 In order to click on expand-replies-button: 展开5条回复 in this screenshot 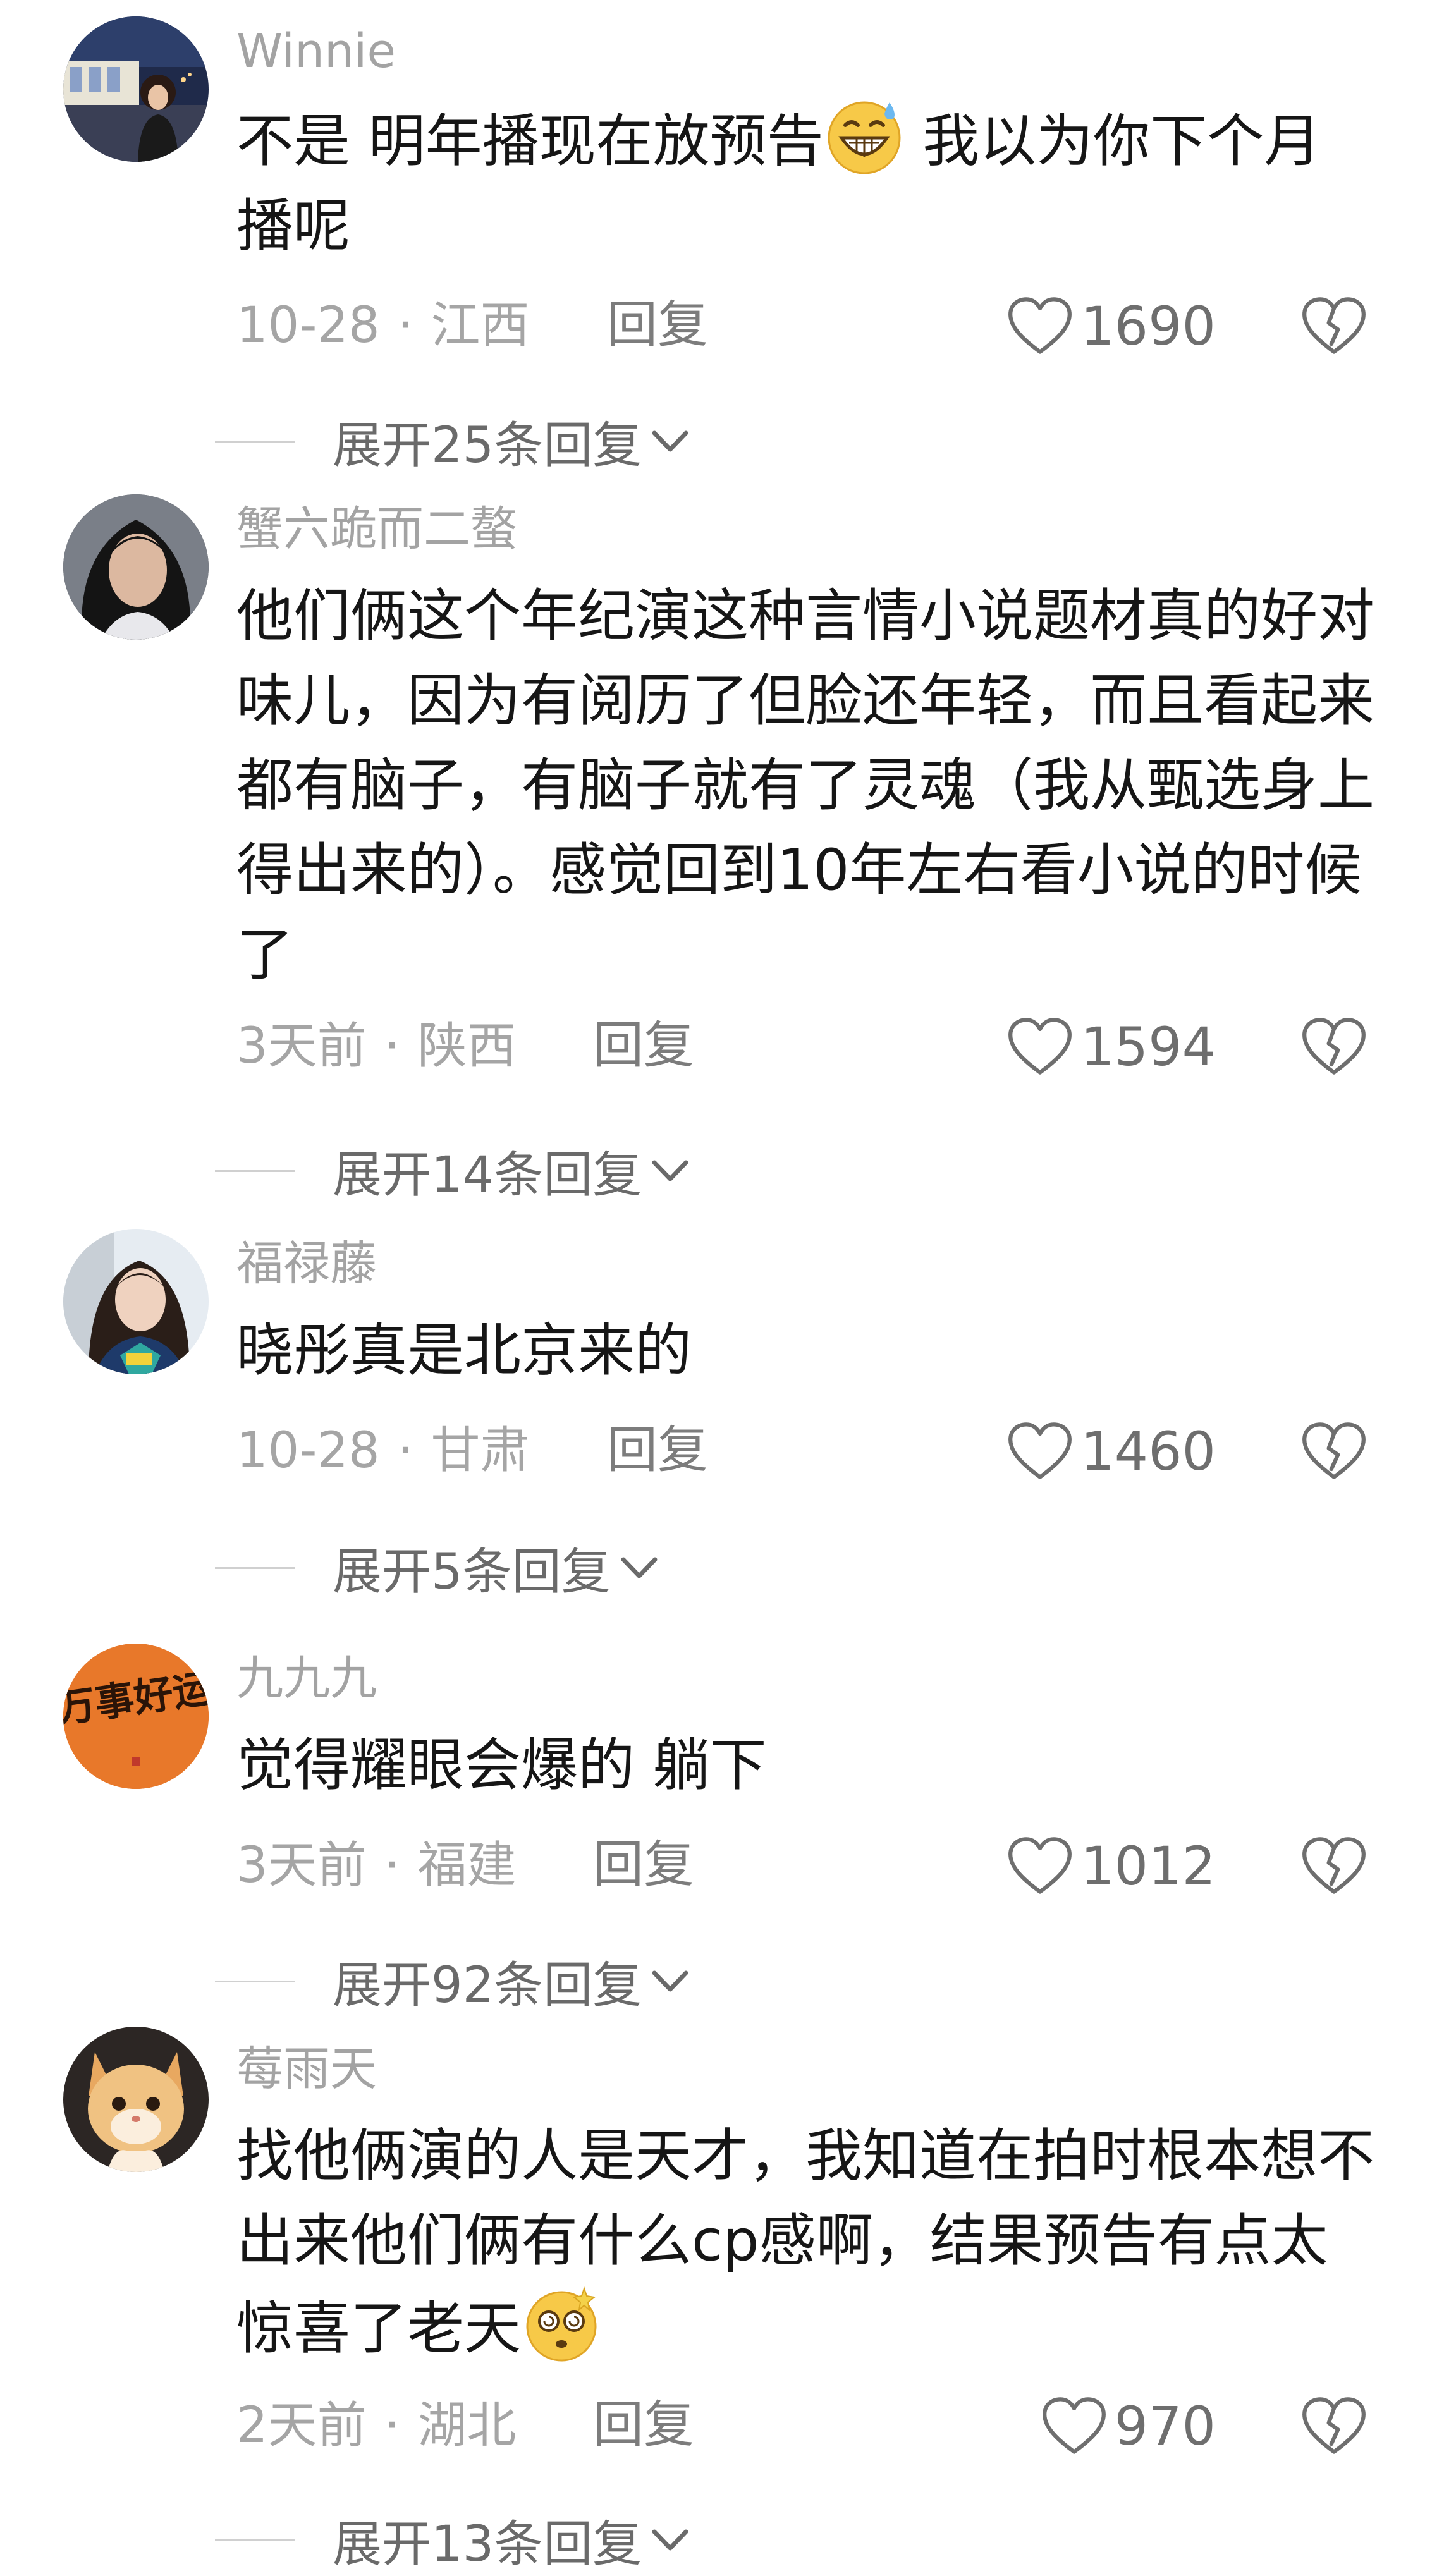, I will do `click(438, 1568)`.